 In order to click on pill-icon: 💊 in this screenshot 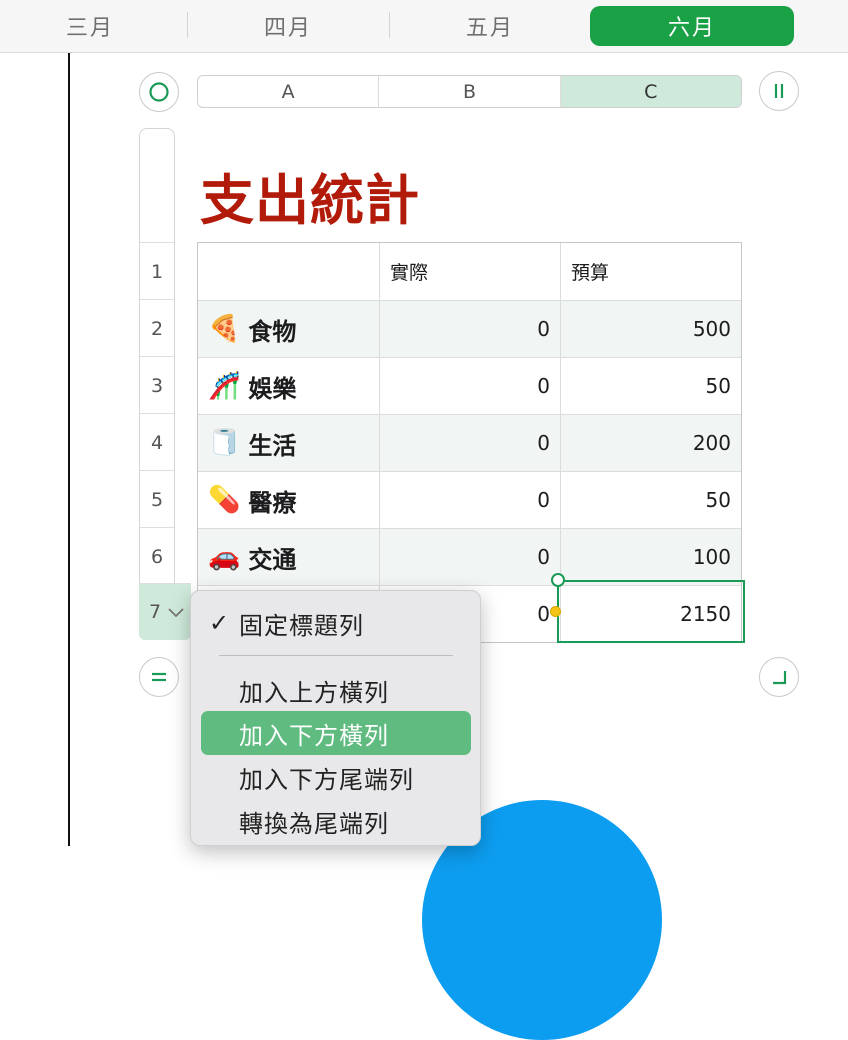, I will do `click(224, 500)`.